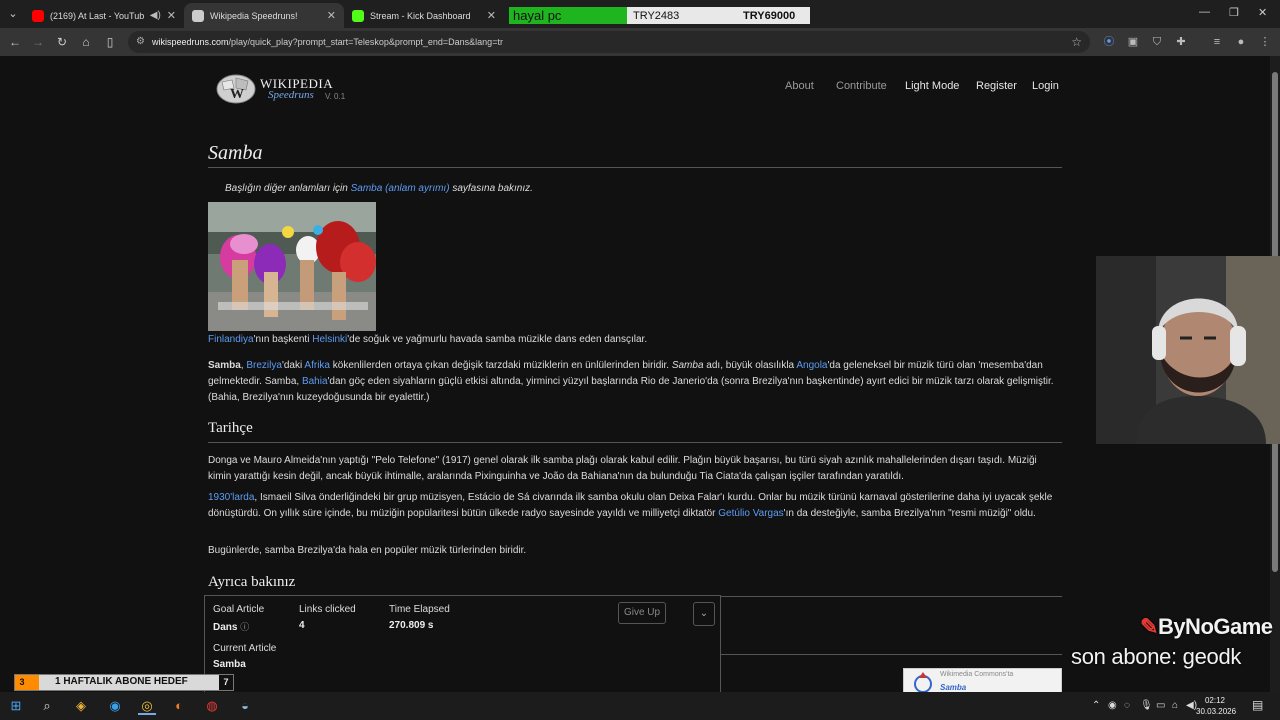  Describe the element at coordinates (254, 15) in the screenshot. I see `tab-title: Wikipedia Speedruns!` at that location.